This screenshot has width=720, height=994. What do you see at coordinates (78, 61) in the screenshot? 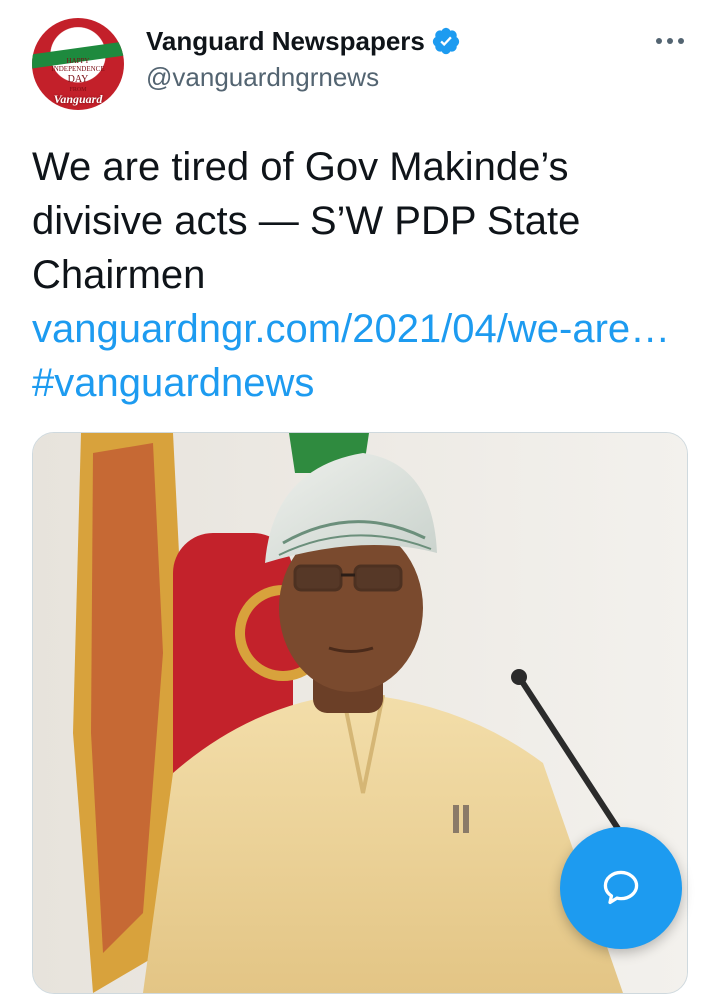
I see `avatar-text-line: HAPPY` at bounding box center [78, 61].